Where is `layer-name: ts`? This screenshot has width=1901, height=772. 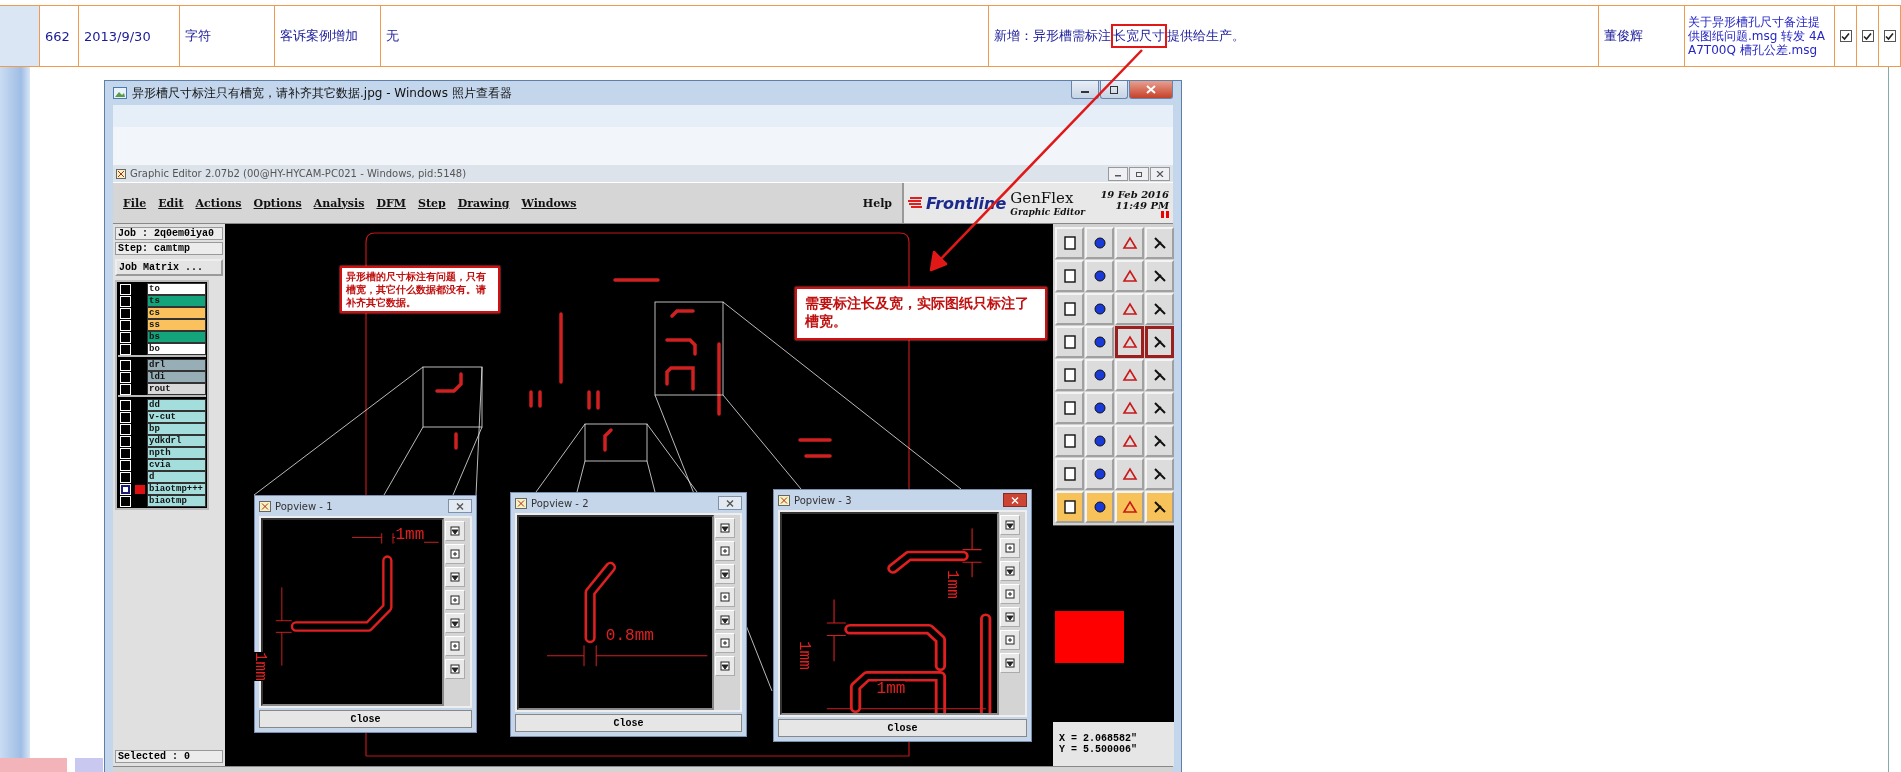
layer-name: ts is located at coordinates (176, 301).